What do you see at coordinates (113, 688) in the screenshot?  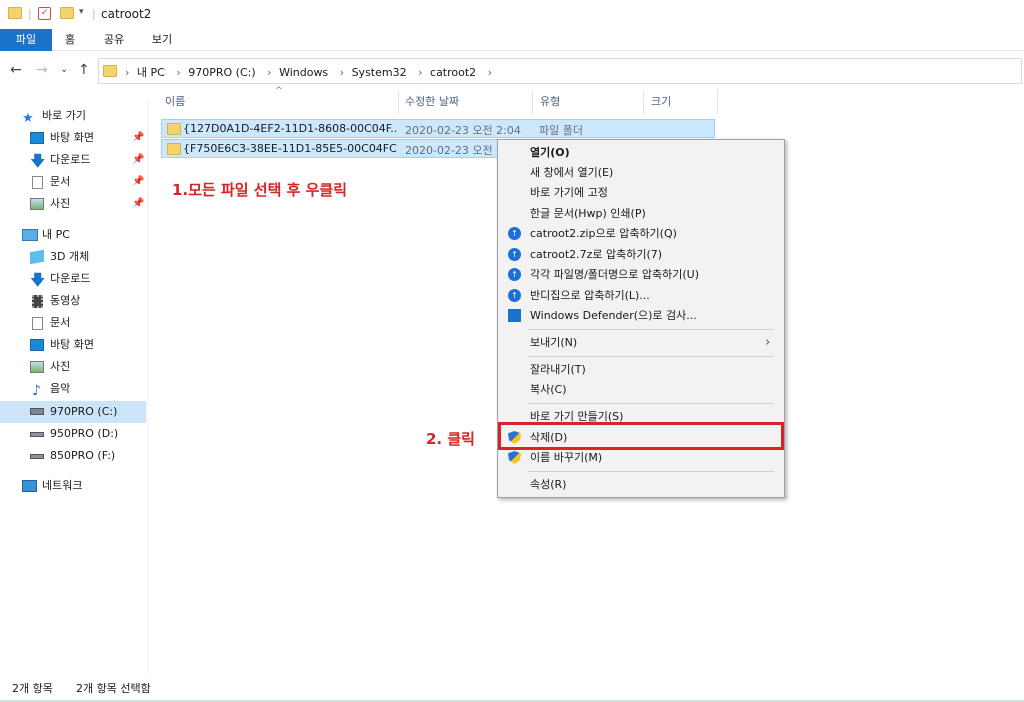 I see `selected-count: 2개 항목 선택함` at bounding box center [113, 688].